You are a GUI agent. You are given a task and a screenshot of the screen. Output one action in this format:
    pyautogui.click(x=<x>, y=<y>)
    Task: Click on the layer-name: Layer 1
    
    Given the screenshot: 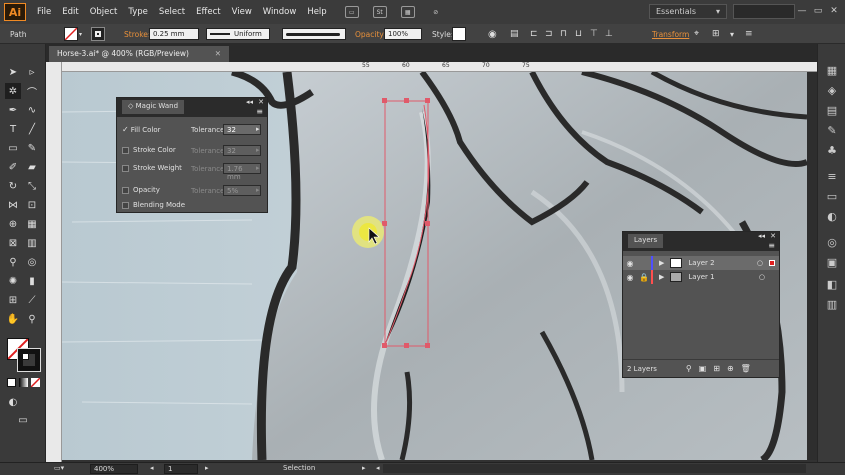 What is the action you would take?
    pyautogui.click(x=723, y=277)
    